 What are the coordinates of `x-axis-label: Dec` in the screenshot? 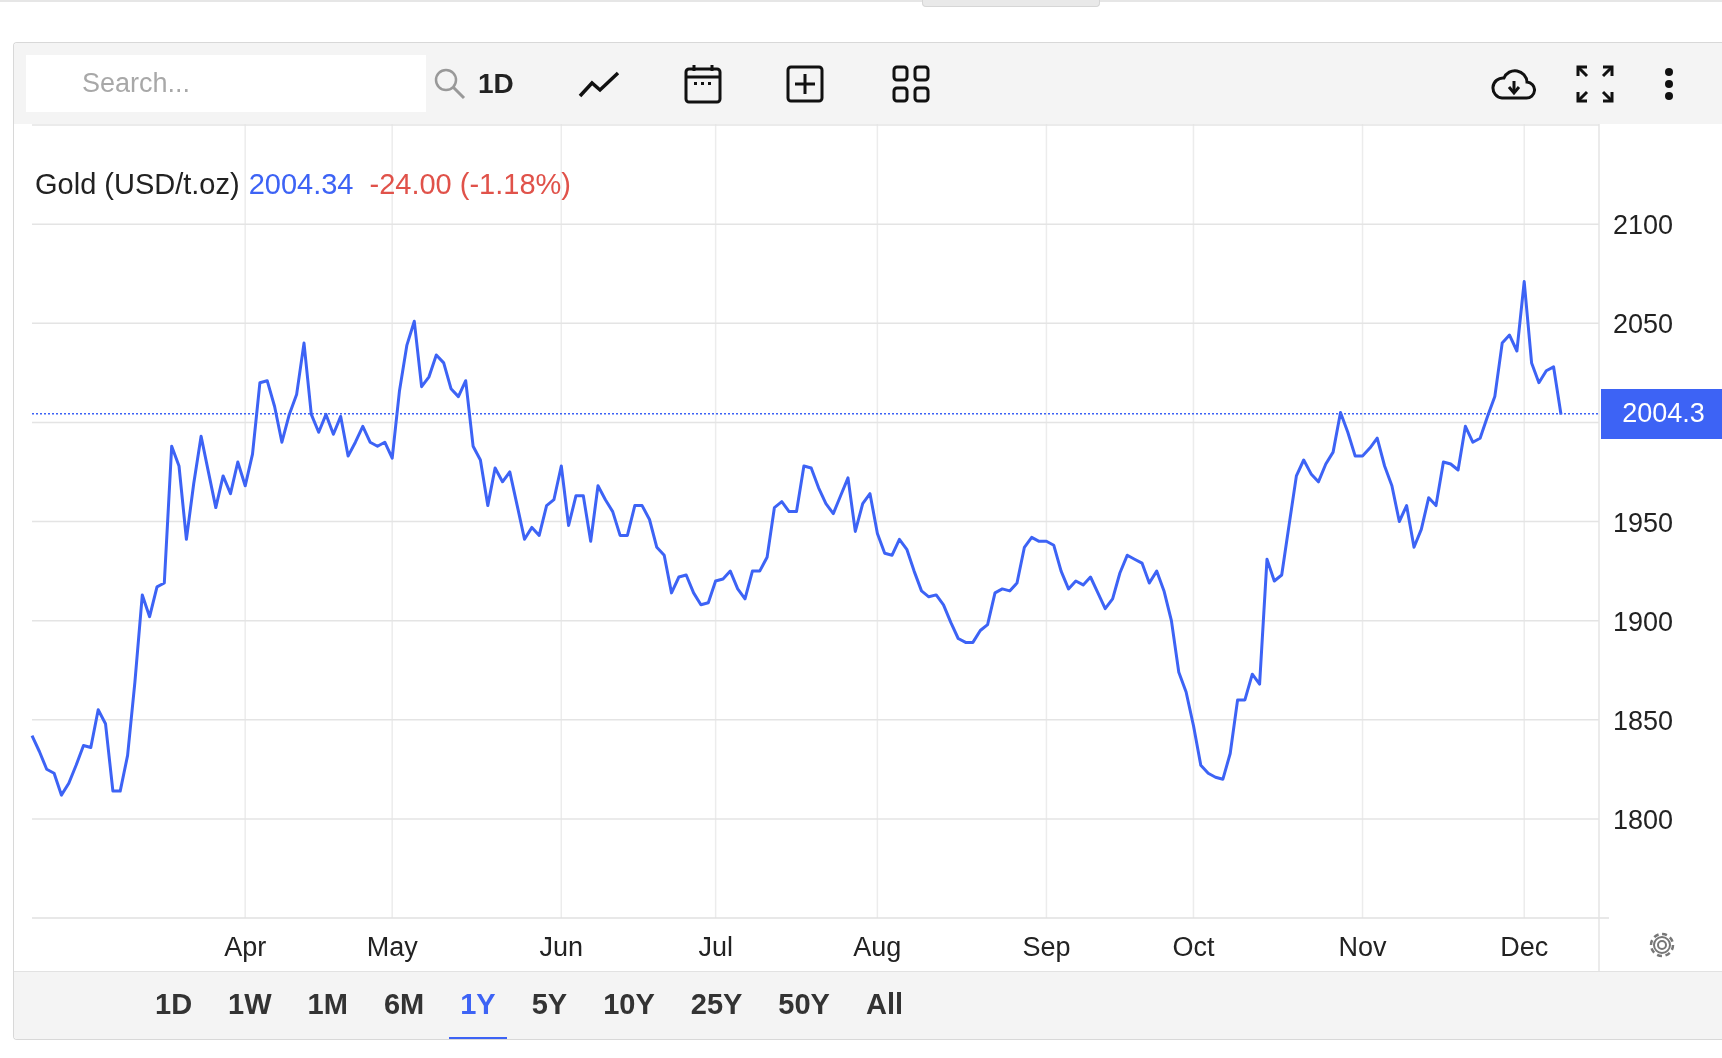 It's located at (1524, 947).